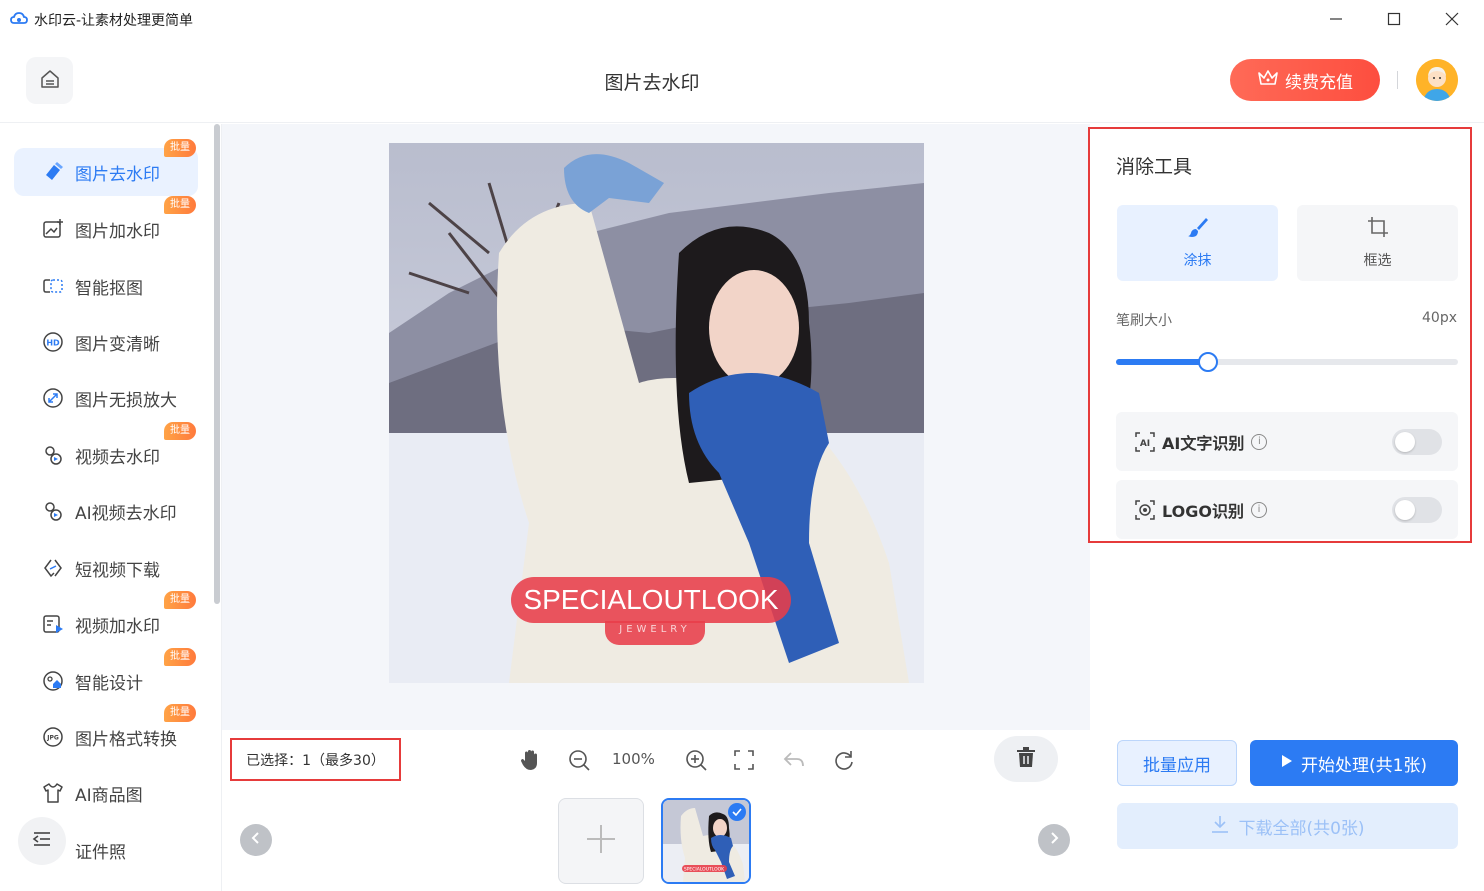 This screenshot has width=1484, height=891. Describe the element at coordinates (704, 870) in the screenshot. I see `thumbnail-watermark: SPECIALOUTLOOK` at that location.